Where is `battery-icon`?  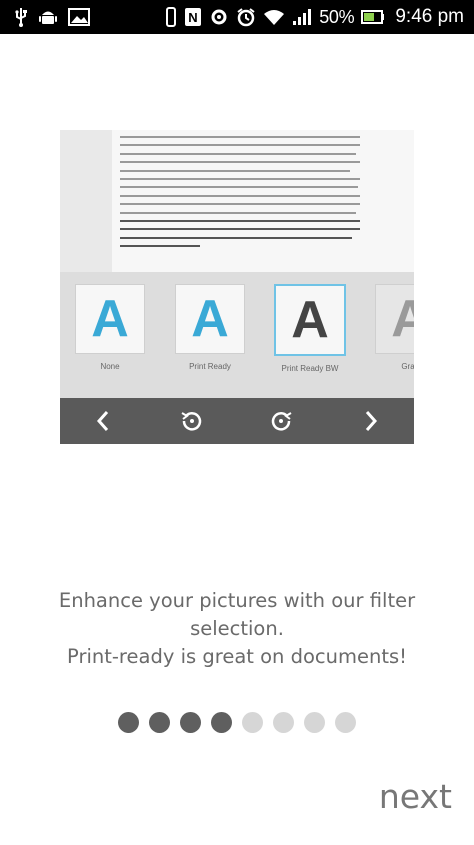 battery-icon is located at coordinates (373, 17).